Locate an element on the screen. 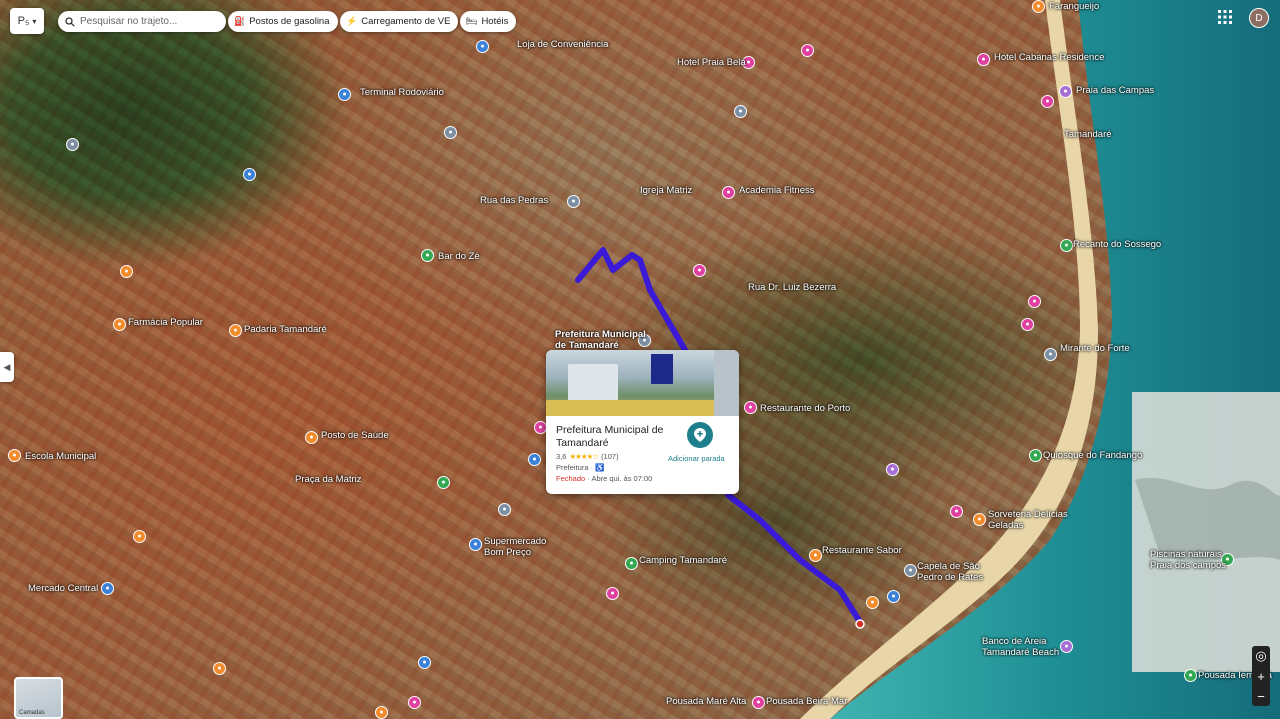 This screenshot has width=1280, height=719. zoom-controls: ◎ + − is located at coordinates (1261, 676).